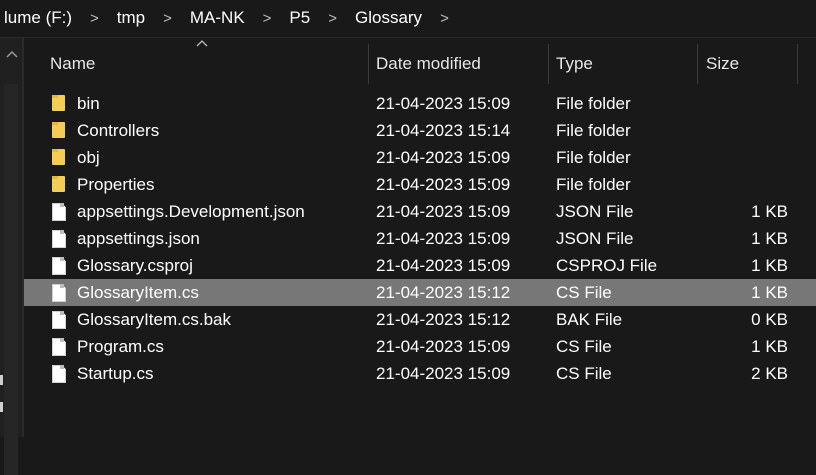  I want to click on breadcrumb-item-volume: lume (F:), so click(38, 18).